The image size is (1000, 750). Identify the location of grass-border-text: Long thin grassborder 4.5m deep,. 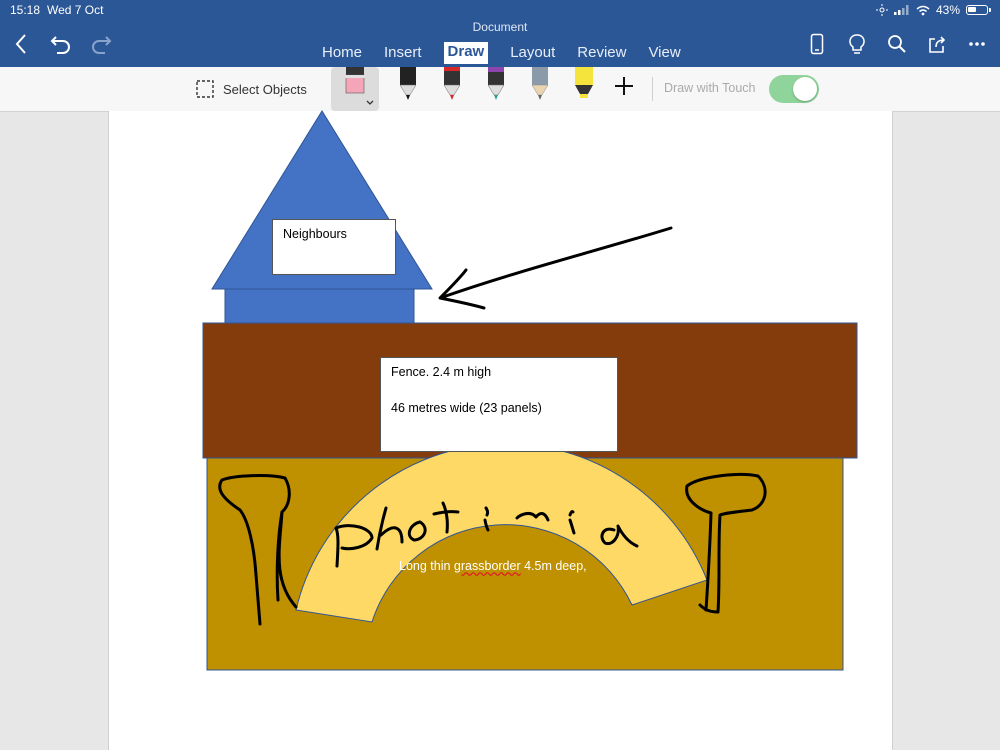
(493, 566).